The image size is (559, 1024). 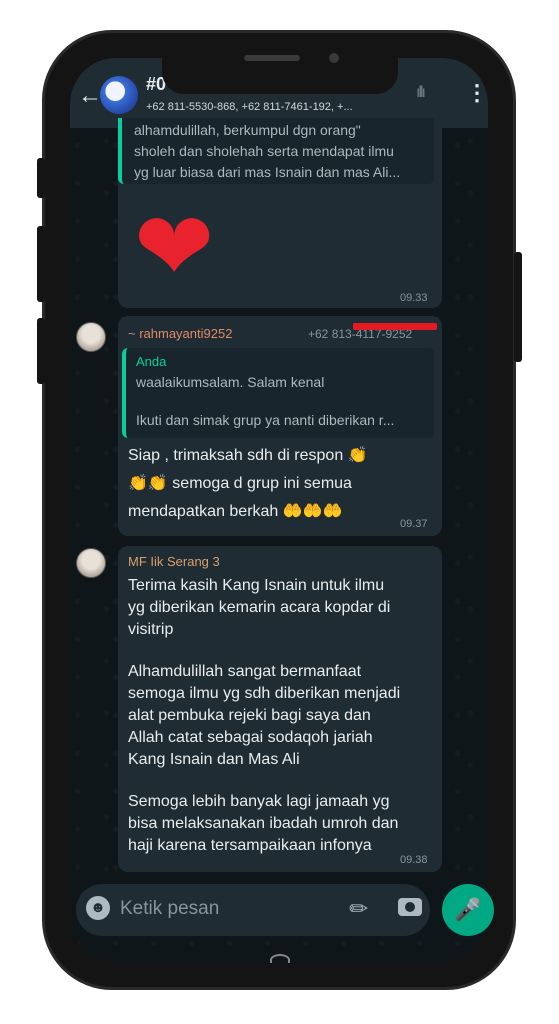 I want to click on message-input-bar: ☻ Ketik pesan ✎, so click(x=253, y=910).